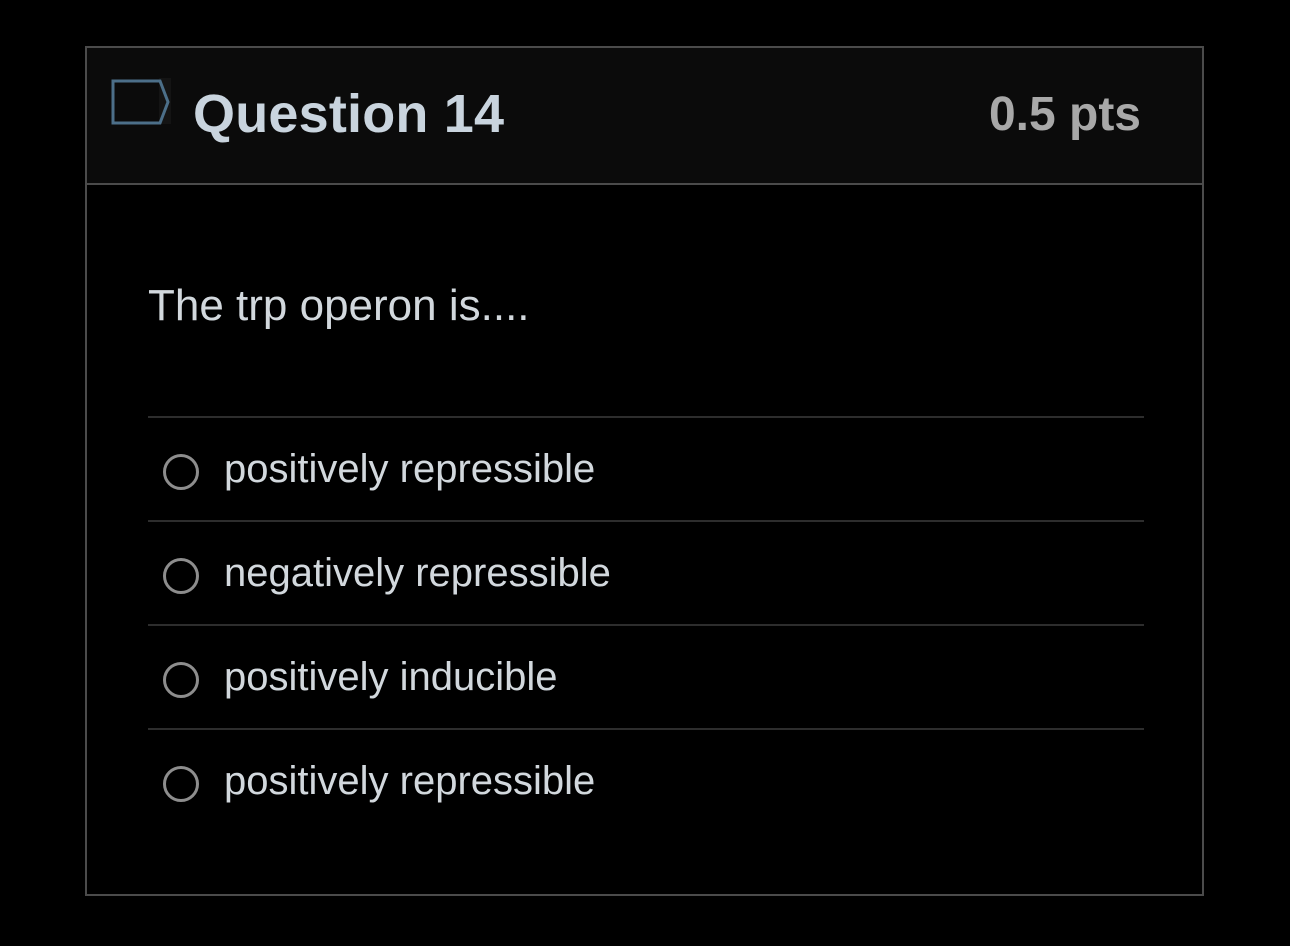 This screenshot has width=1290, height=946. What do you see at coordinates (417, 573) in the screenshot?
I see `answer-label: negatively repressible` at bounding box center [417, 573].